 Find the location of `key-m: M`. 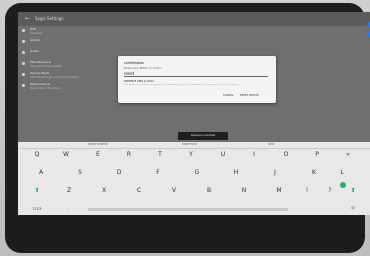

key-m: M is located at coordinates (279, 190).